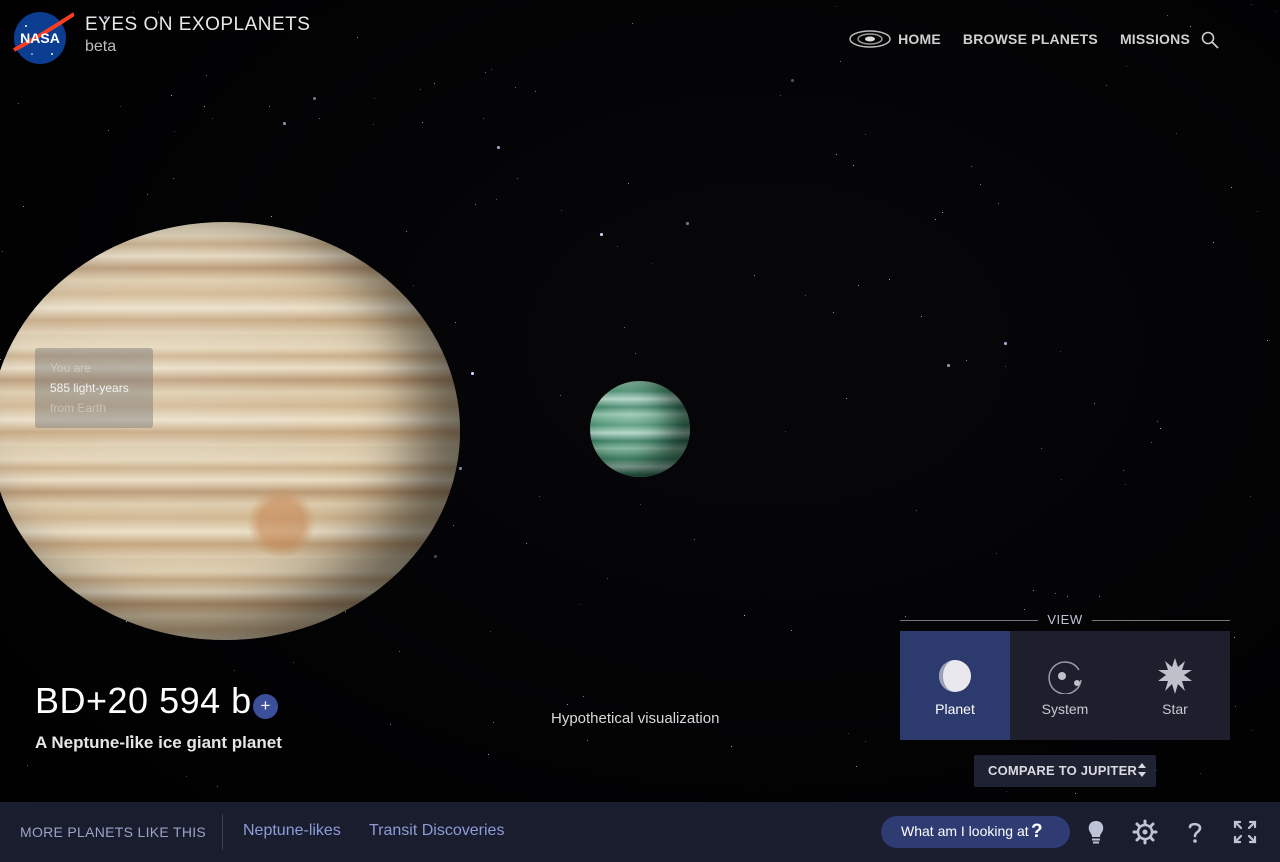 This screenshot has height=862, width=1280. I want to click on nasa-logo: NASA, so click(44, 38).